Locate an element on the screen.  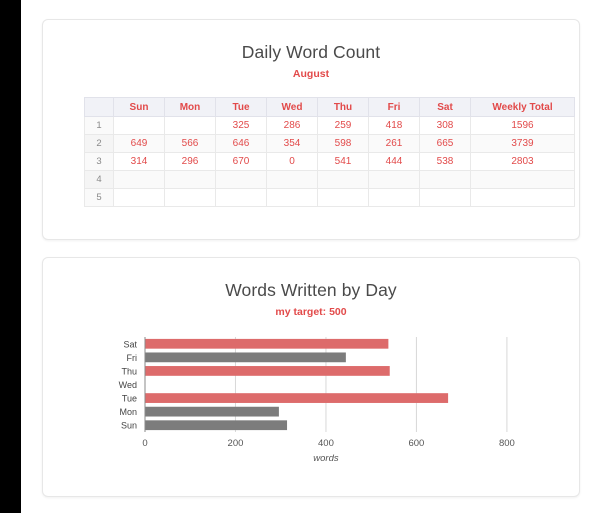
x-tick-label: 400 is located at coordinates (326, 443).